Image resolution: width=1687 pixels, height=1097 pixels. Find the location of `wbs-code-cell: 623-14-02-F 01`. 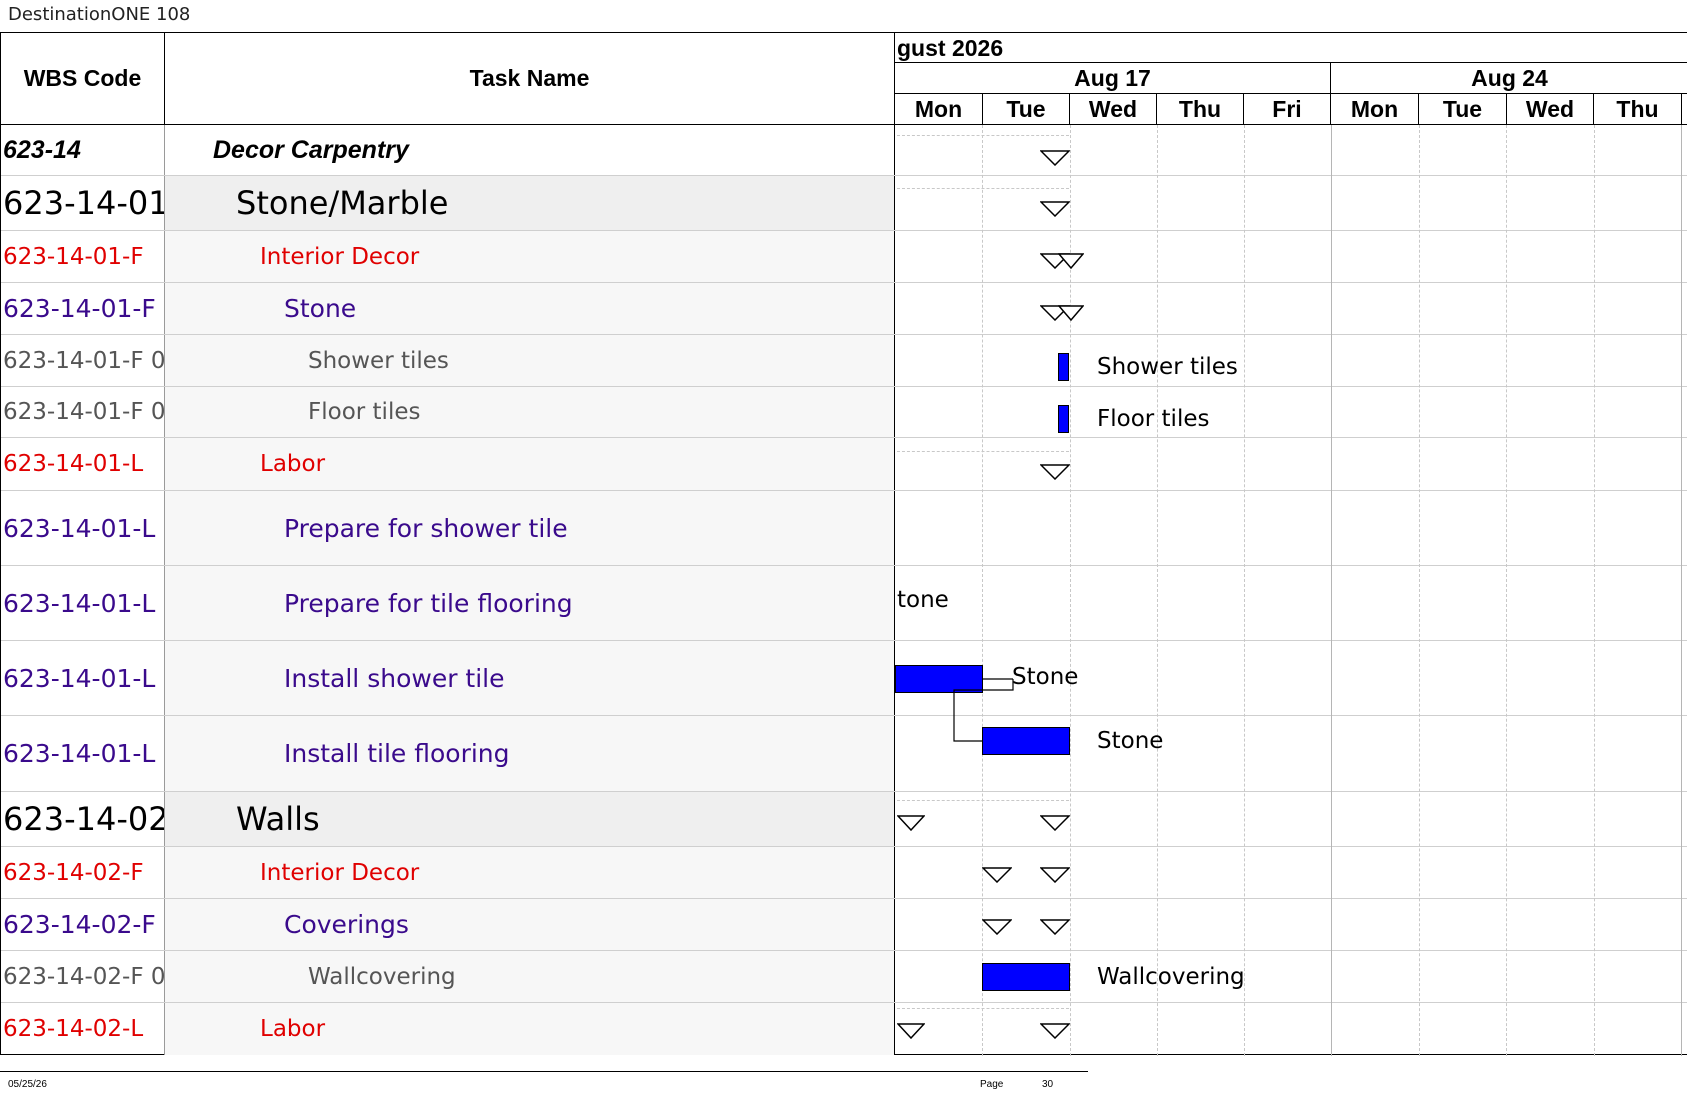

wbs-code-cell: 623-14-02-F 01 is located at coordinates (83, 976).